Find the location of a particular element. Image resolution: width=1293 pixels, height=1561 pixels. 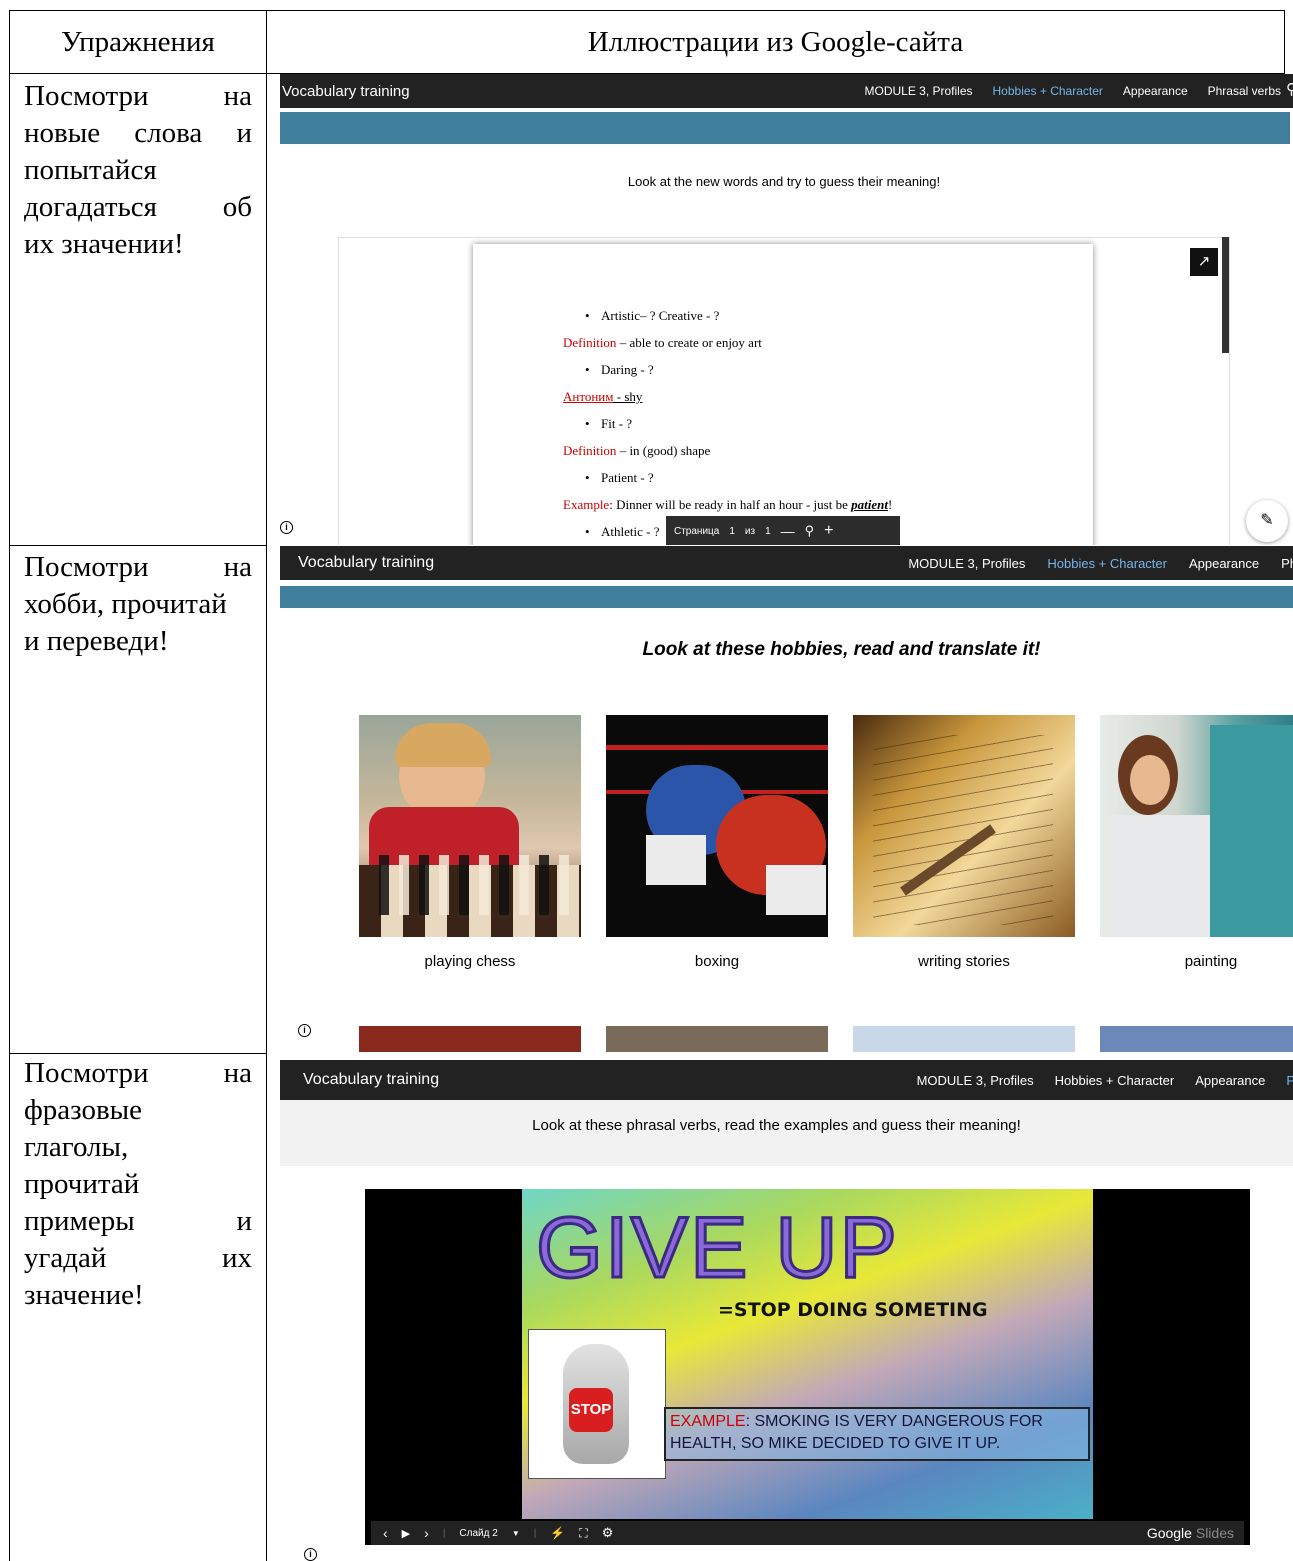

table-border-right is located at coordinates (1284, 42).